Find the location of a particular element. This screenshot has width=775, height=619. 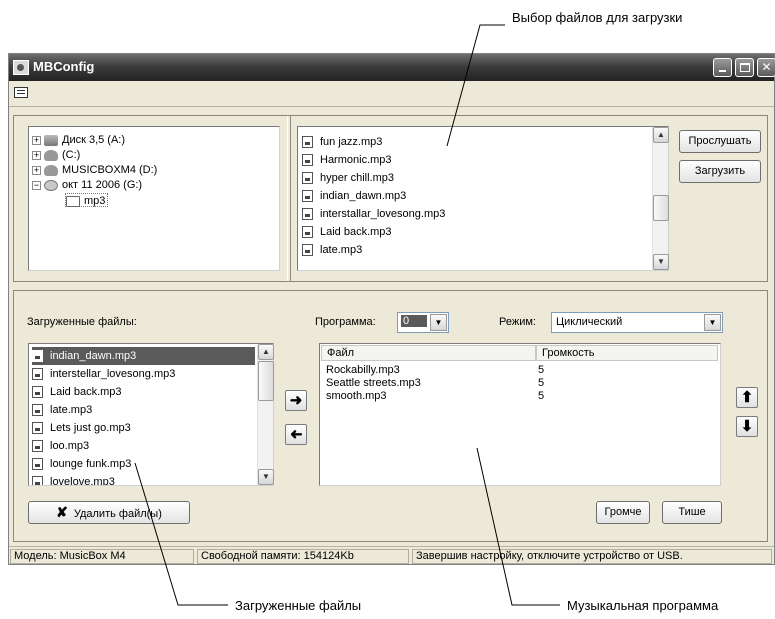

callout-line-loaded-files is located at coordinates (181, 534).